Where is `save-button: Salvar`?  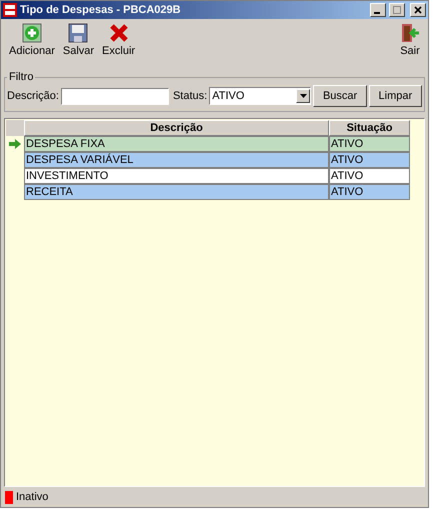
save-button: Salvar is located at coordinates (78, 45).